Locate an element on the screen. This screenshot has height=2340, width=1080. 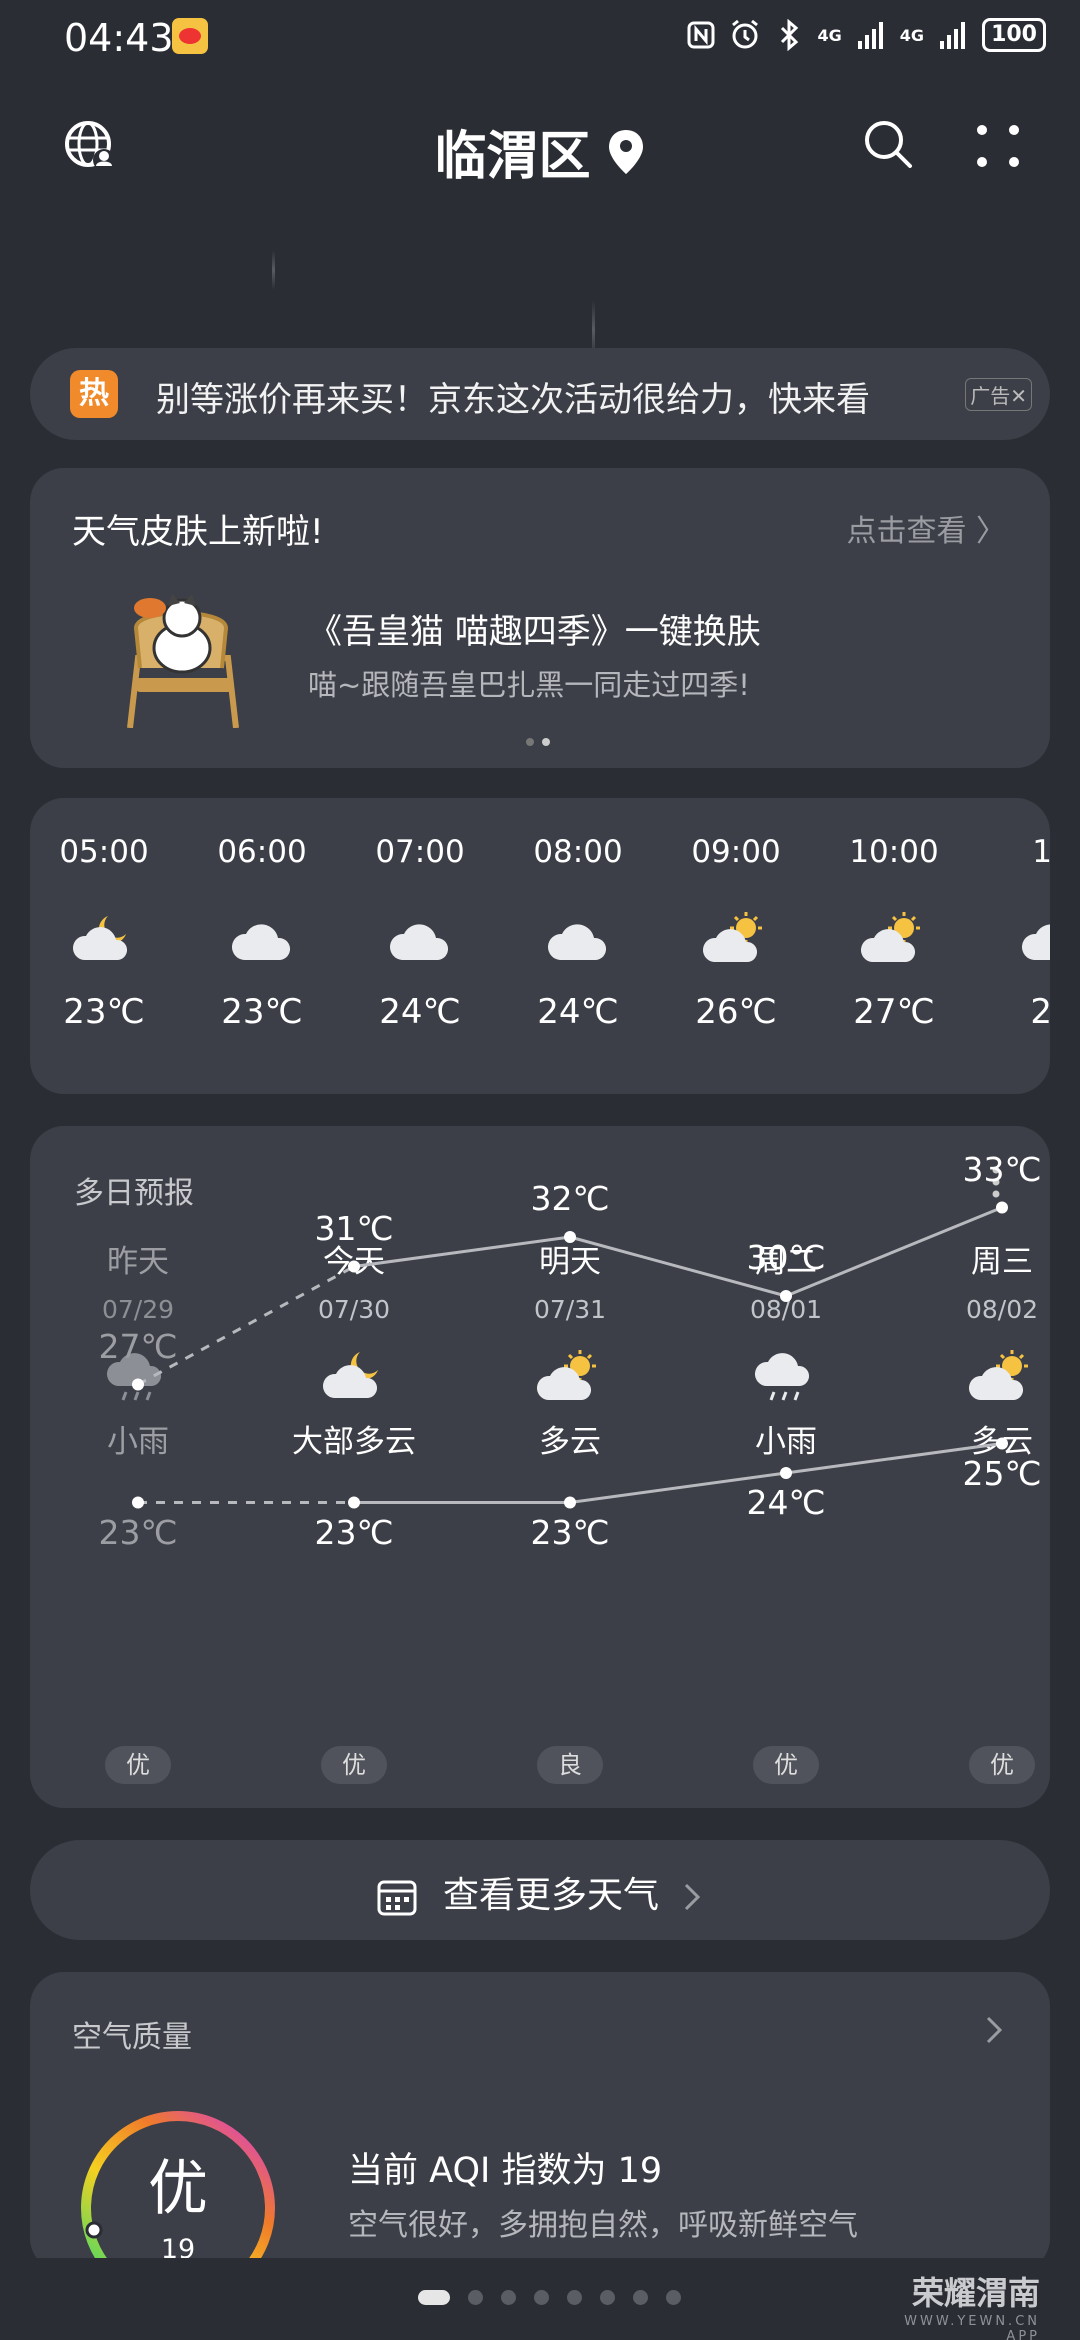
air-quality-title: 空气质量 is located at coordinates (132, 2037).